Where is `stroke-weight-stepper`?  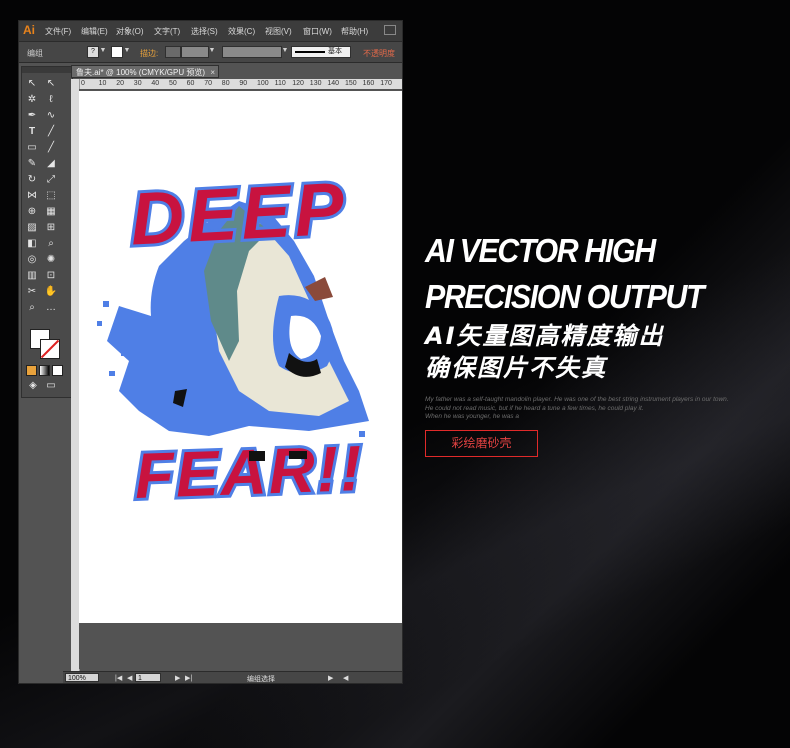
stroke-weight-stepper is located at coordinates (173, 52).